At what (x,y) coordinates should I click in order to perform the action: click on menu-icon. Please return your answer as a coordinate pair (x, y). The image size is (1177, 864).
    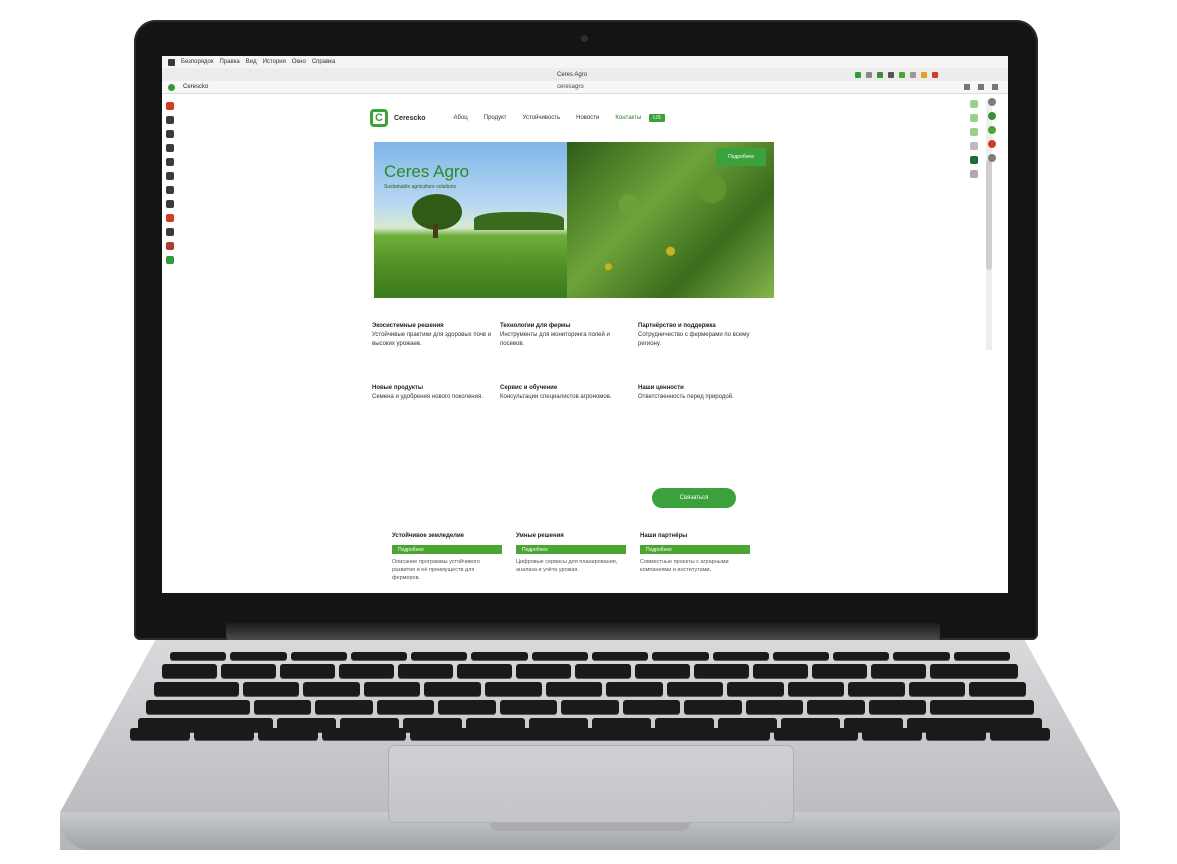
    Looking at the image, I should click on (995, 87).